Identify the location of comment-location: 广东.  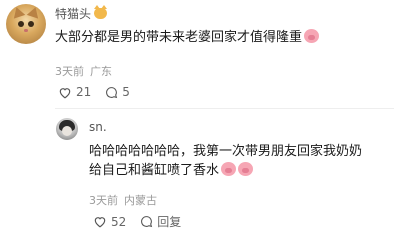
(101, 71).